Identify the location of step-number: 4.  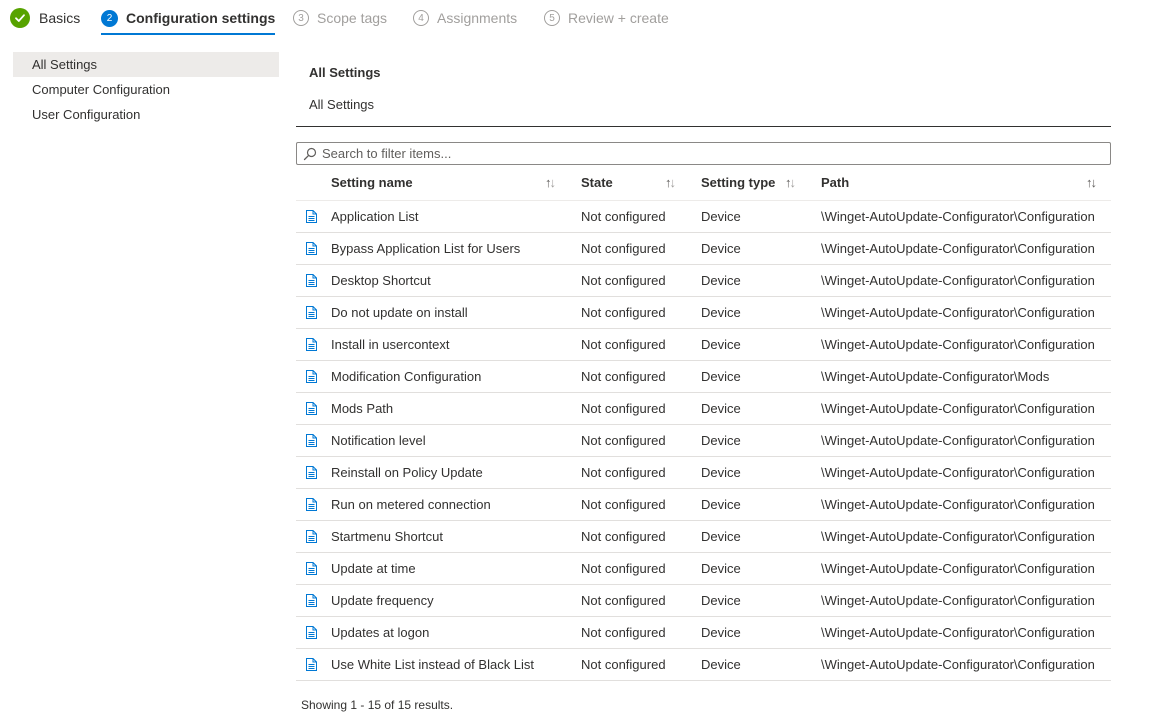
(421, 18).